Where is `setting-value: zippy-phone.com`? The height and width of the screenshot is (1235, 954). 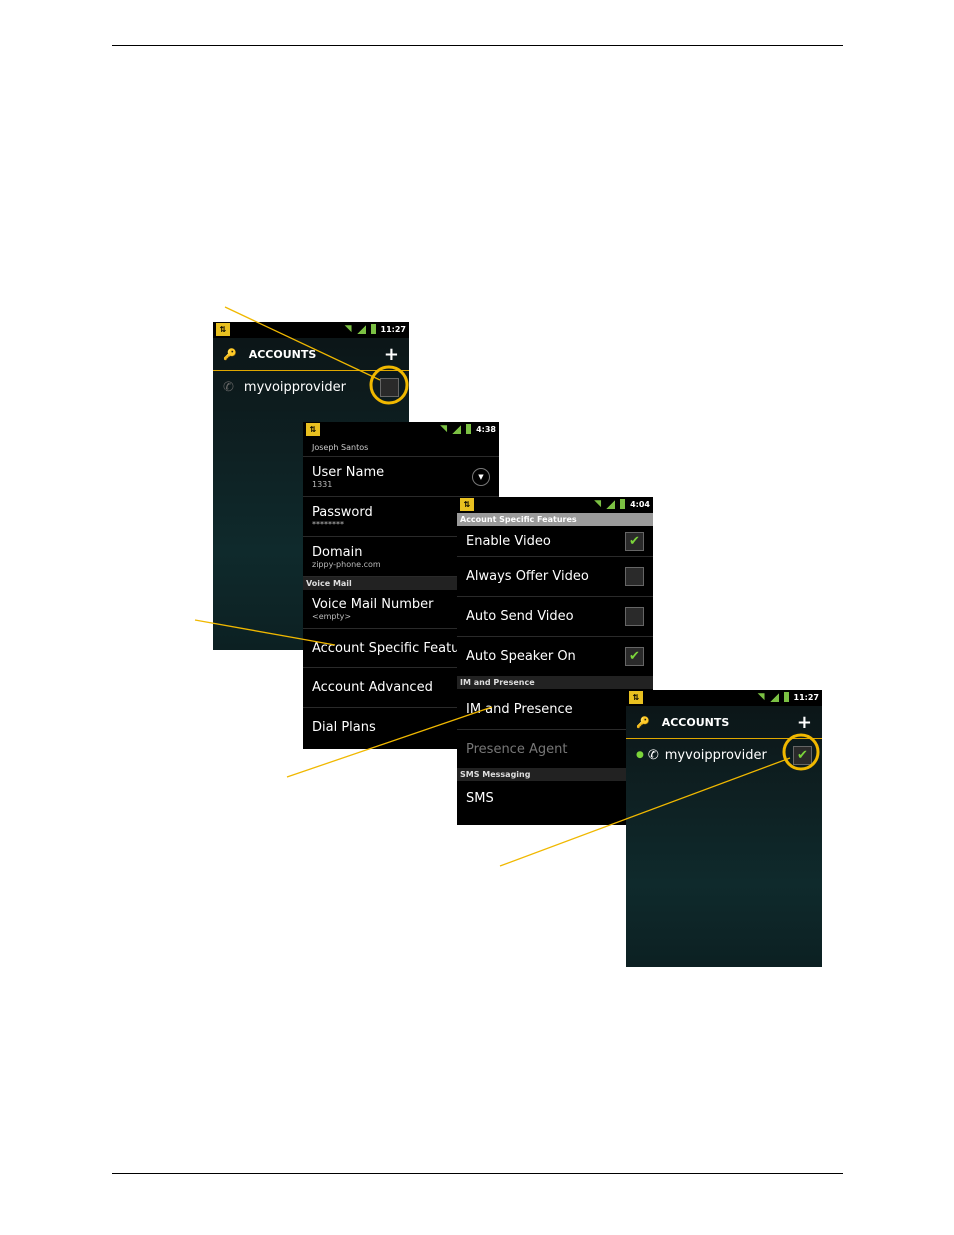 setting-value: zippy-phone.com is located at coordinates (346, 564).